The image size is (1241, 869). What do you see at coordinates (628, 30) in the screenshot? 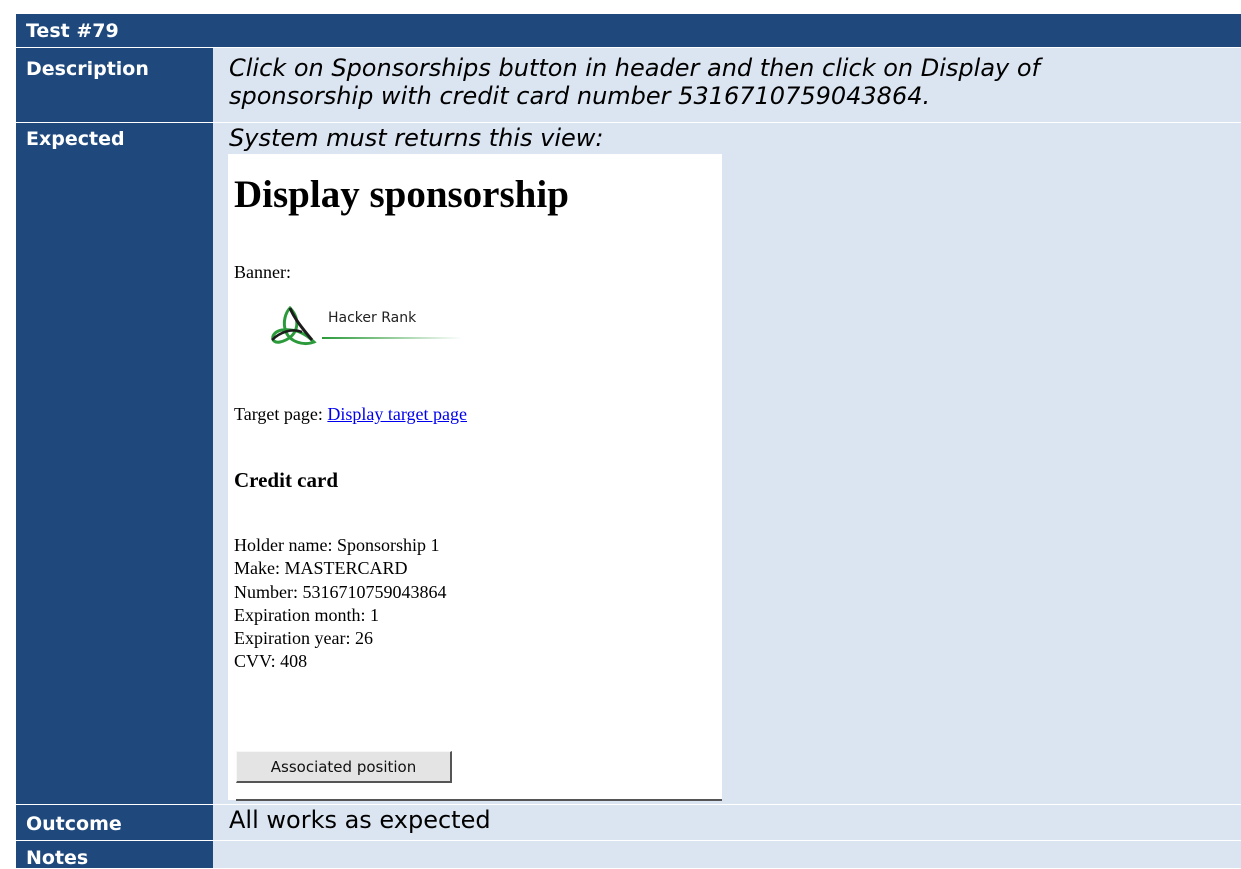
I see `test-header-row: Test #79` at bounding box center [628, 30].